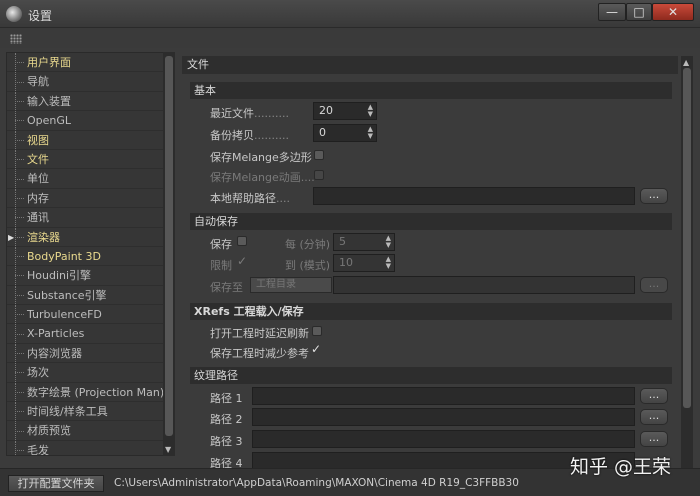 This screenshot has height=496, width=700. I want to click on autosave-limit-checkmark-icon: ✓, so click(242, 261).